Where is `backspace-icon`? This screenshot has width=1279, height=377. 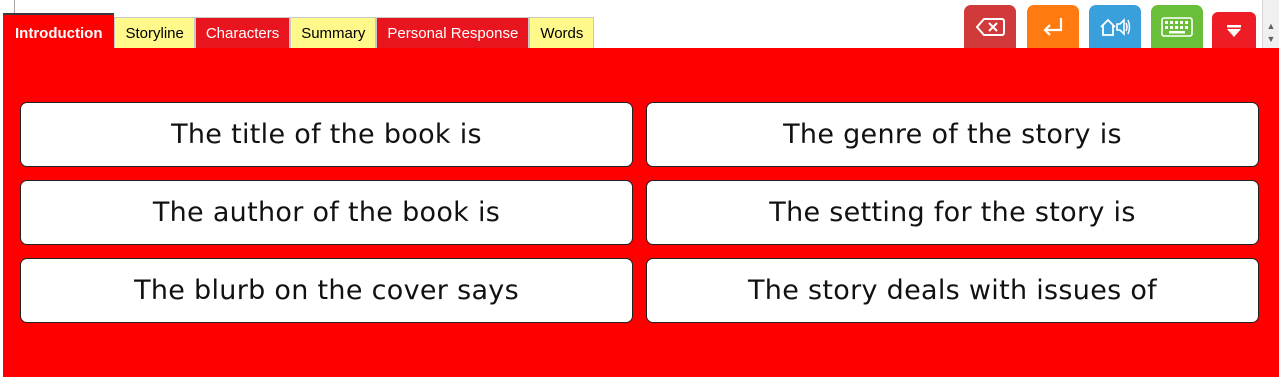 backspace-icon is located at coordinates (990, 27).